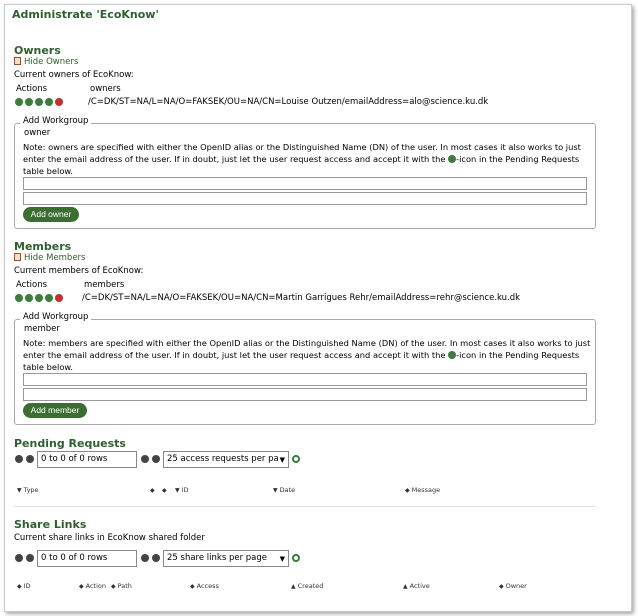  What do you see at coordinates (56, 121) in the screenshot?
I see `add-owner-legend: Add Workgroup` at bounding box center [56, 121].